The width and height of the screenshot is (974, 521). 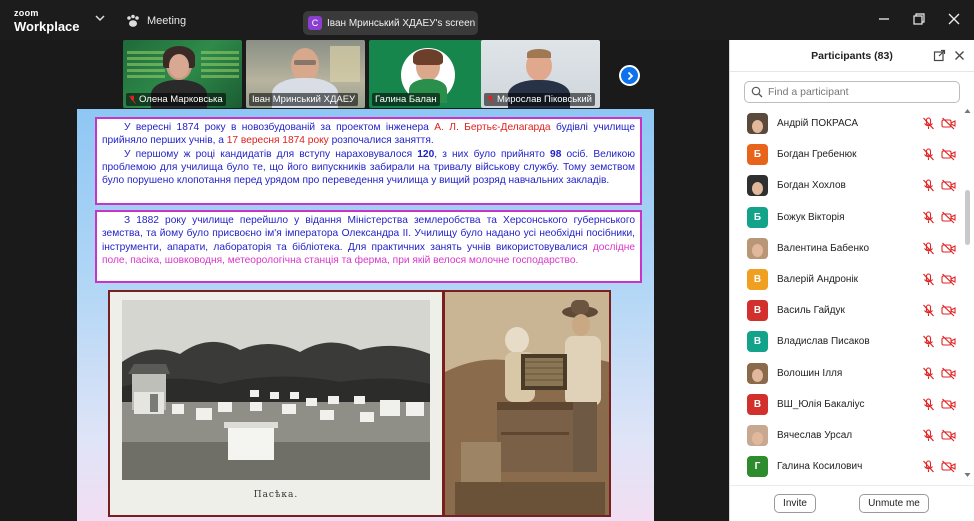 What do you see at coordinates (47, 26) in the screenshot?
I see `brand-line2: Workplace` at bounding box center [47, 26].